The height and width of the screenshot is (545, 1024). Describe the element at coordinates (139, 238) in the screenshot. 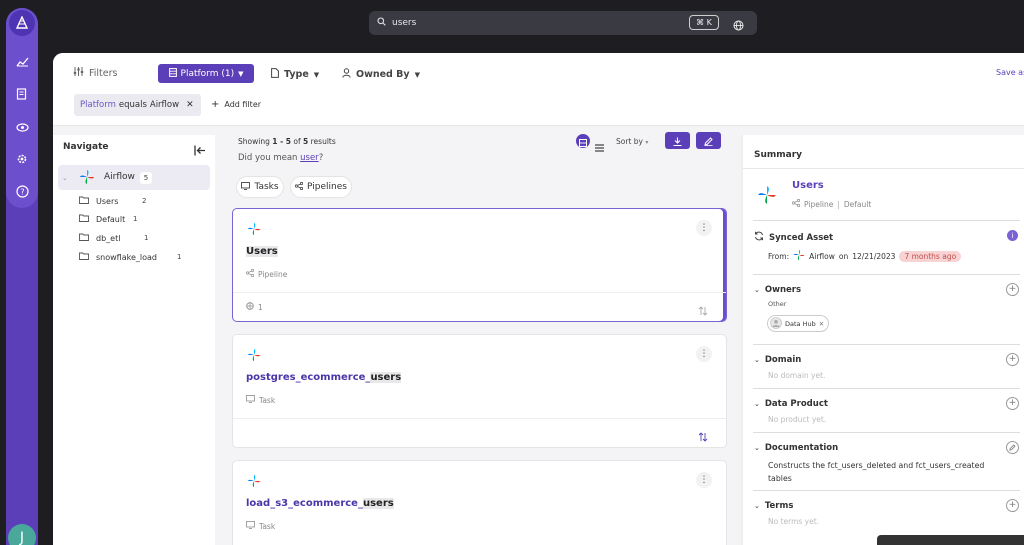

I see `nav-folder-db-etl: db_etl 1` at that location.